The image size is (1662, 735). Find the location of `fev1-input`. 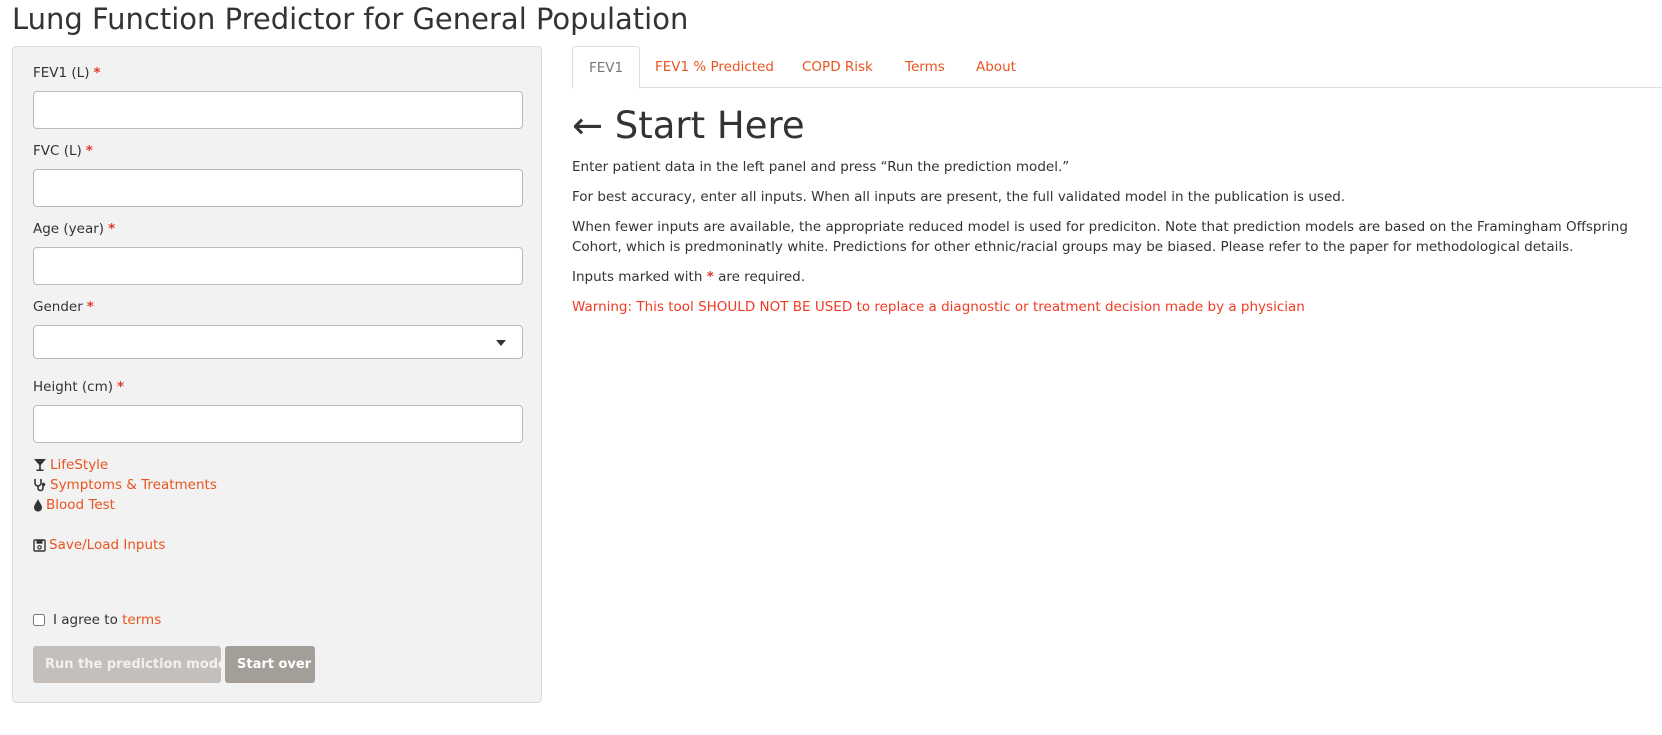

fev1-input is located at coordinates (278, 110).